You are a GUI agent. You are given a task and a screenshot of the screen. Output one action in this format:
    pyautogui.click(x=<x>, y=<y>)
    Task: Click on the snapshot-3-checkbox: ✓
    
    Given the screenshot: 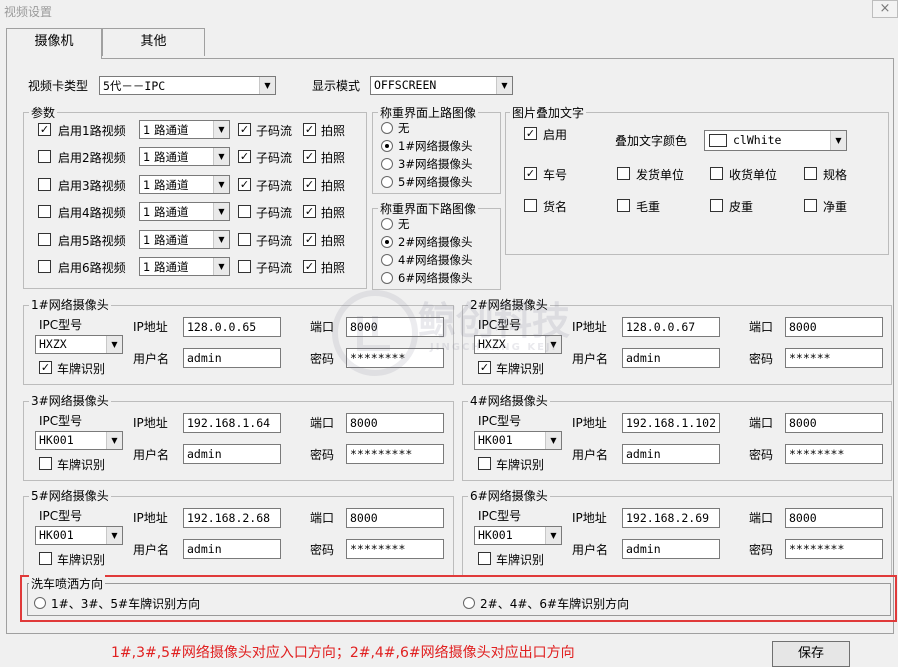 What is the action you would take?
    pyautogui.click(x=309, y=184)
    